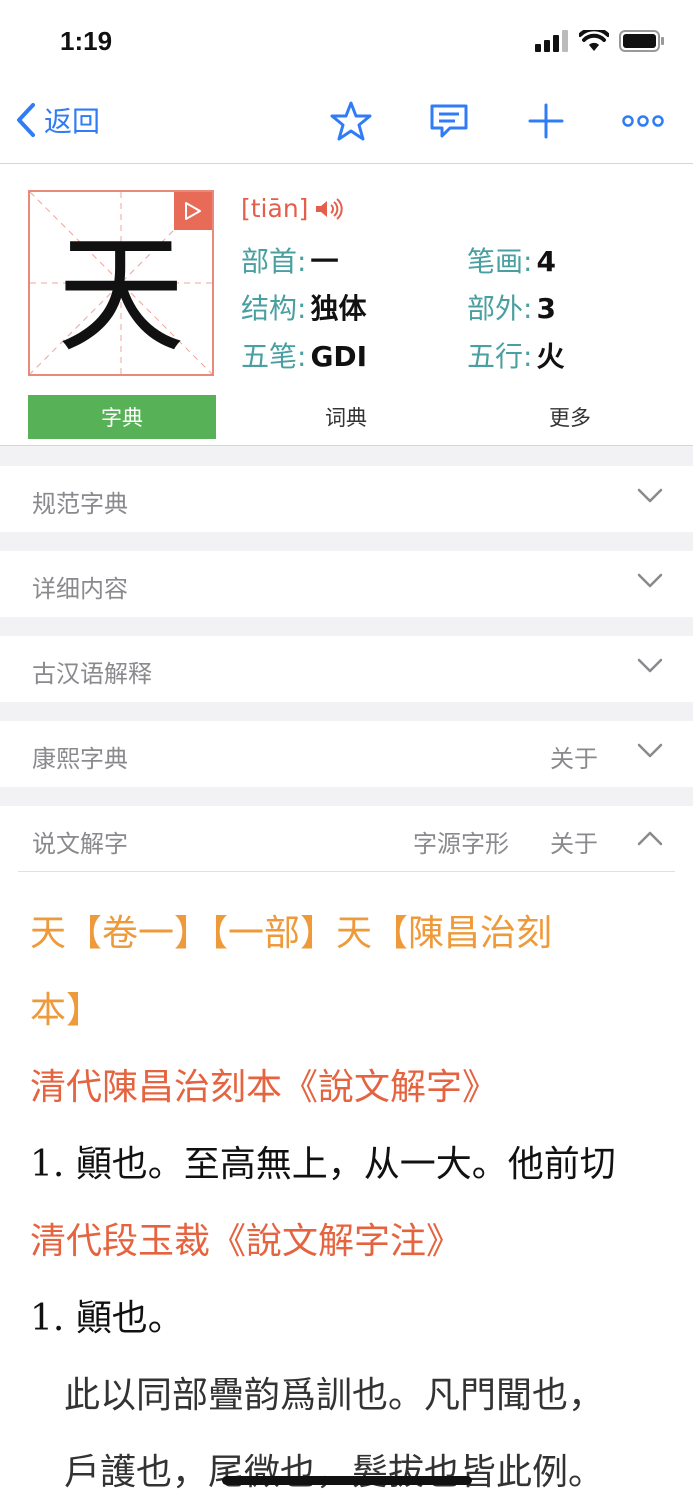  I want to click on pinyin-pronunciation: [tiān], so click(292, 208).